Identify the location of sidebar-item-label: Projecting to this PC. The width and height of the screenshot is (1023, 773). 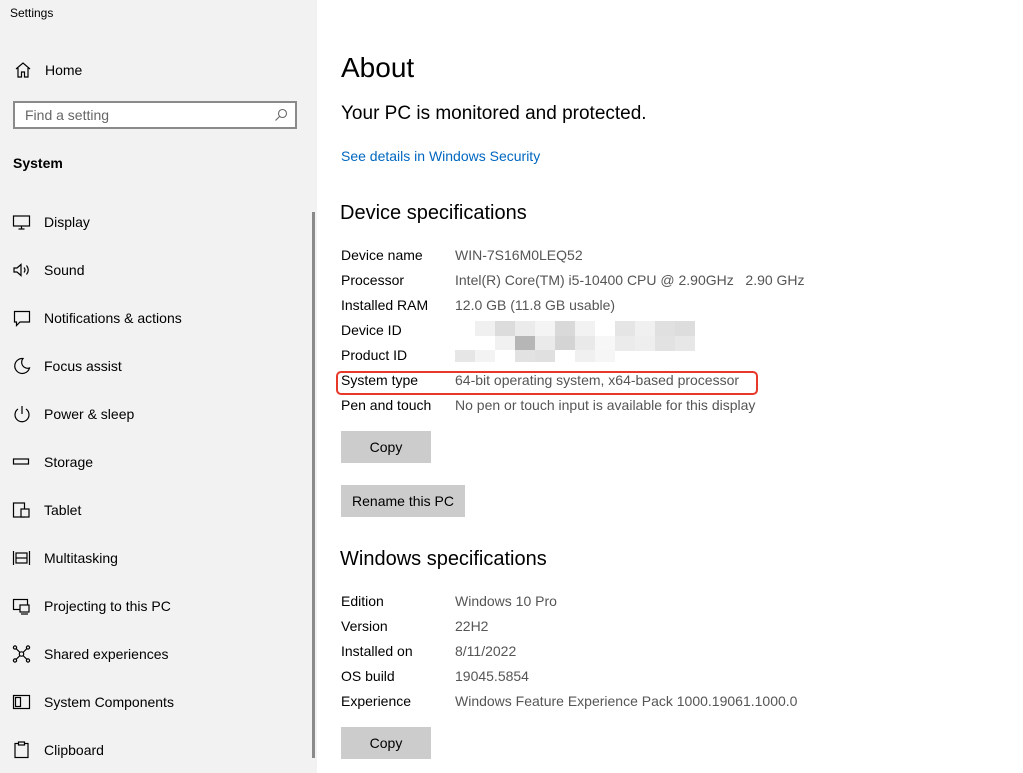
(107, 606).